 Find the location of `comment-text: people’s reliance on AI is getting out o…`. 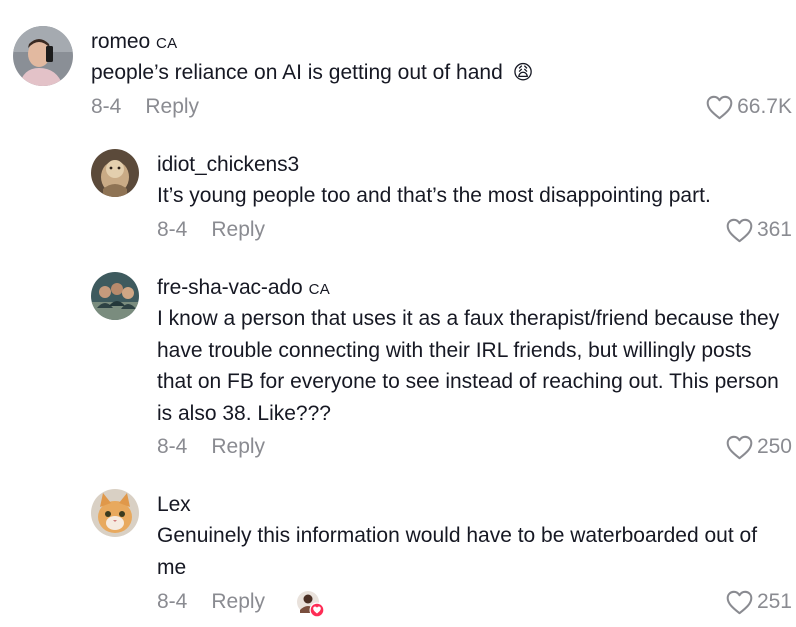

comment-text: people’s reliance on AI is getting out o… is located at coordinates (411, 73).